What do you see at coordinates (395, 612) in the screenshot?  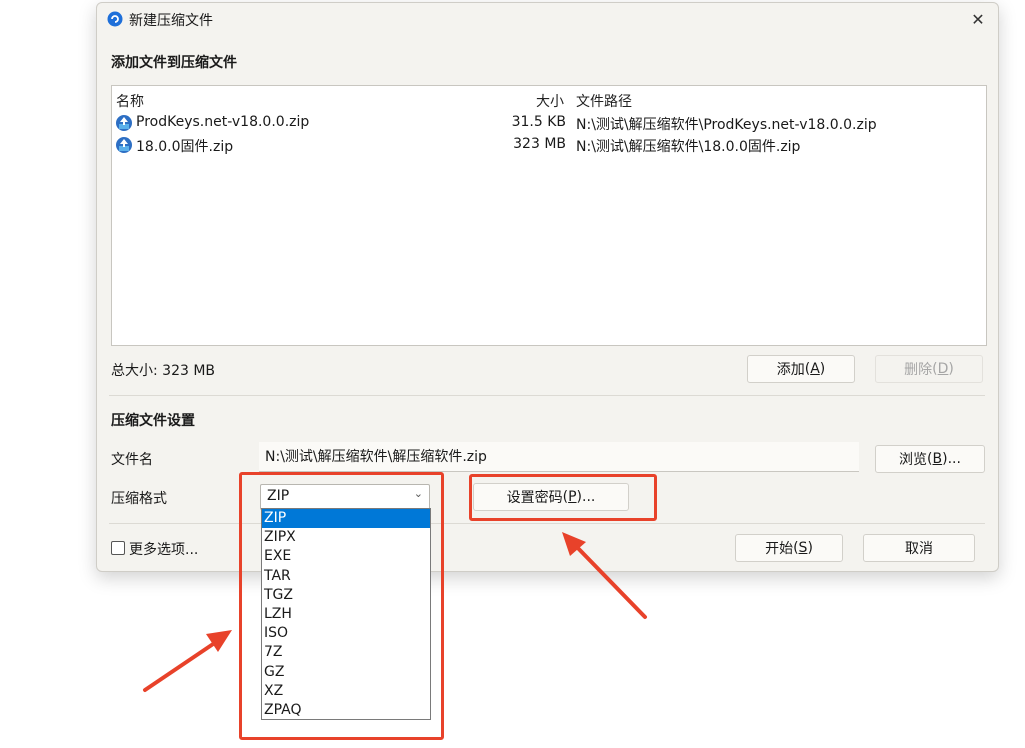 I see `annotation-arrows` at bounding box center [395, 612].